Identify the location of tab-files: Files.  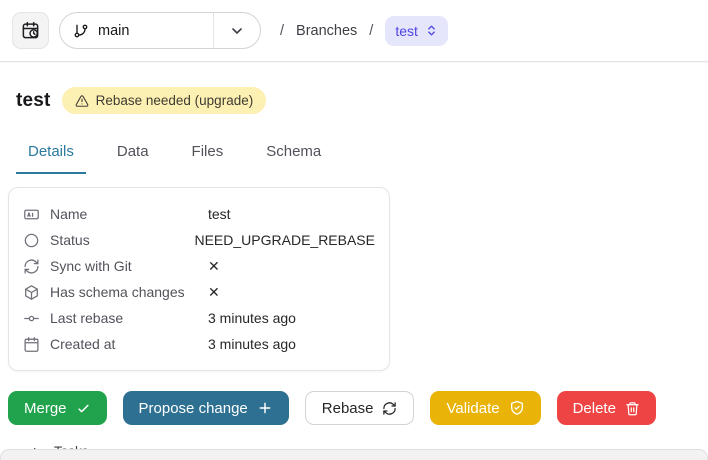
(208, 155).